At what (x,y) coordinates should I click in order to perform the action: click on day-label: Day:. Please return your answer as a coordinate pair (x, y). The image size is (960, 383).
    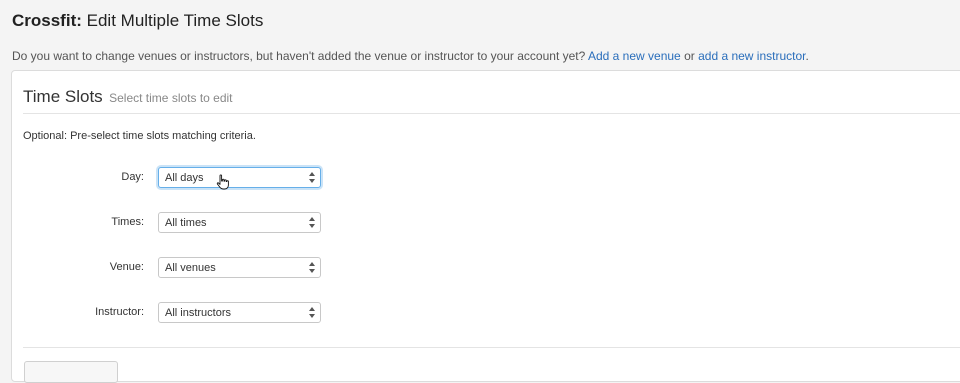
    Looking at the image, I should click on (132, 177).